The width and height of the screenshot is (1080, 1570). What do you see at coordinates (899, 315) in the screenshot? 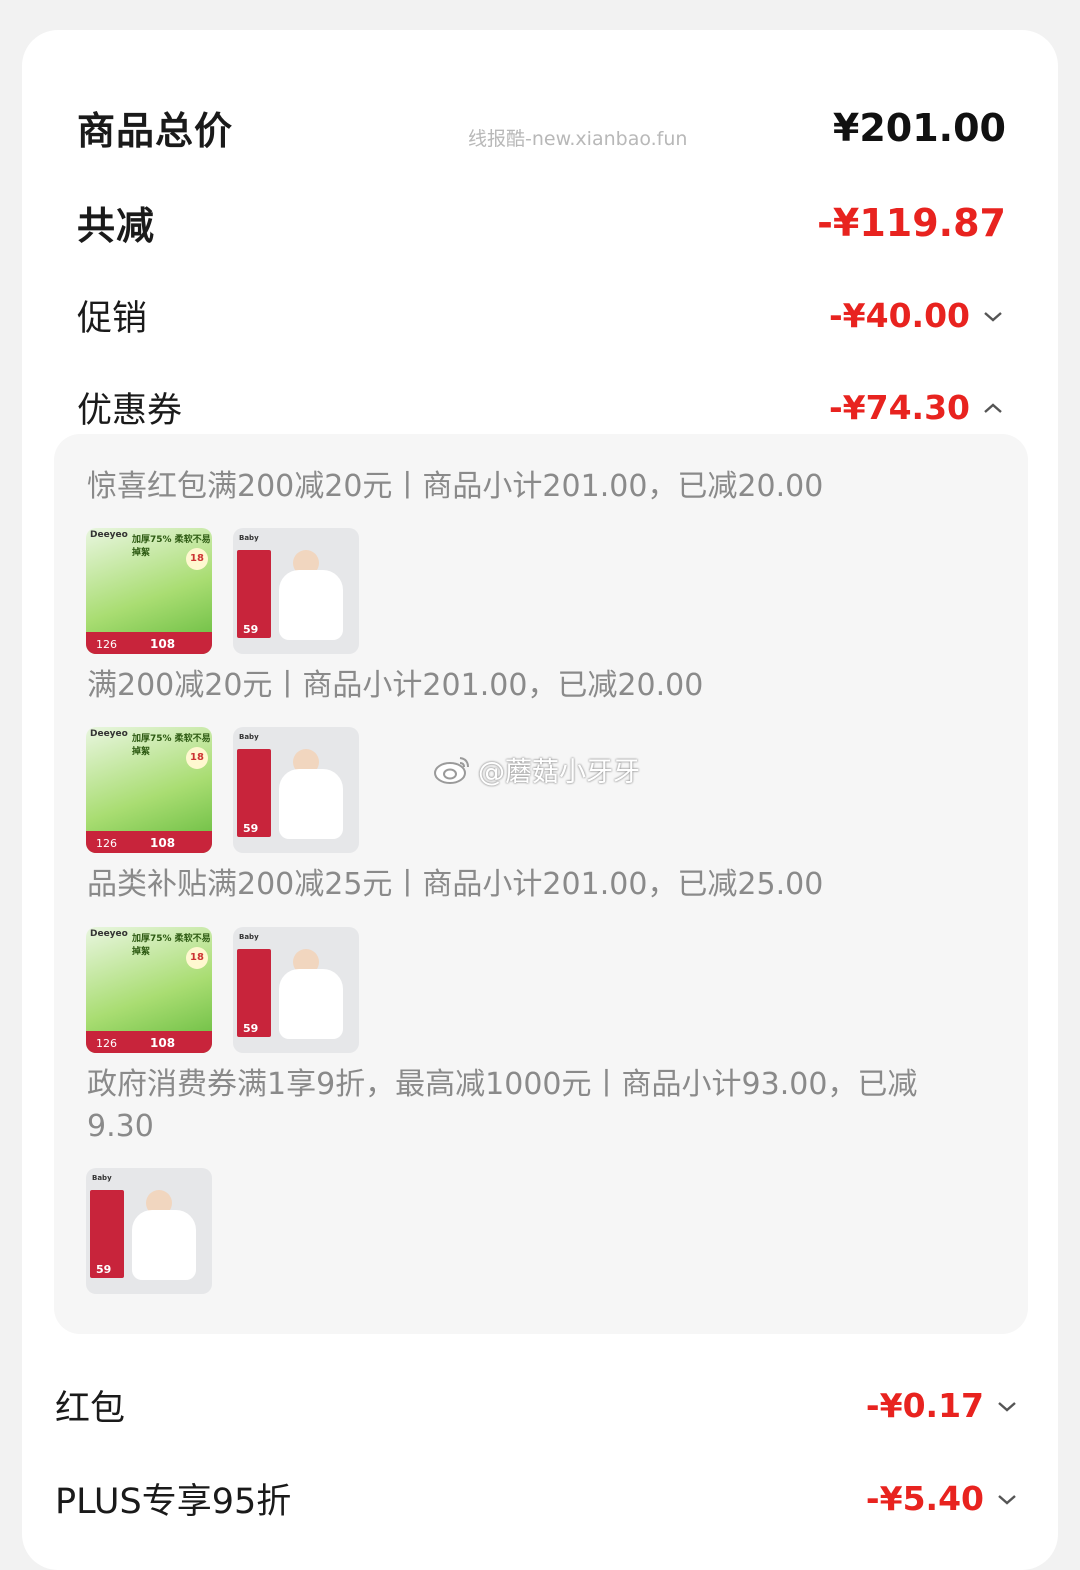
I see `promo-amount: -¥40.00` at bounding box center [899, 315].